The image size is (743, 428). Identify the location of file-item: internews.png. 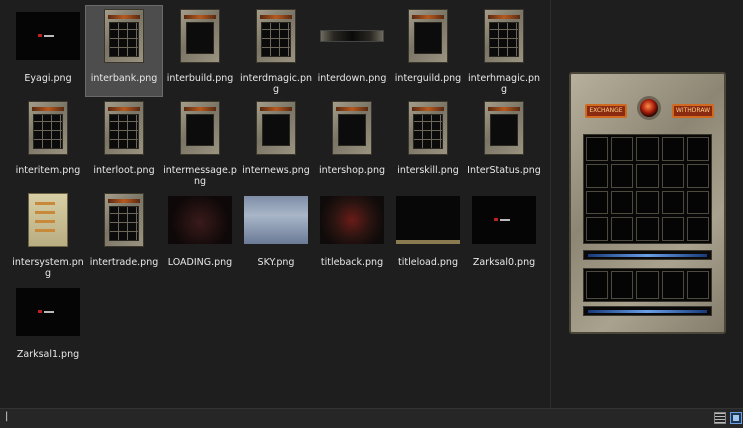
(276, 143).